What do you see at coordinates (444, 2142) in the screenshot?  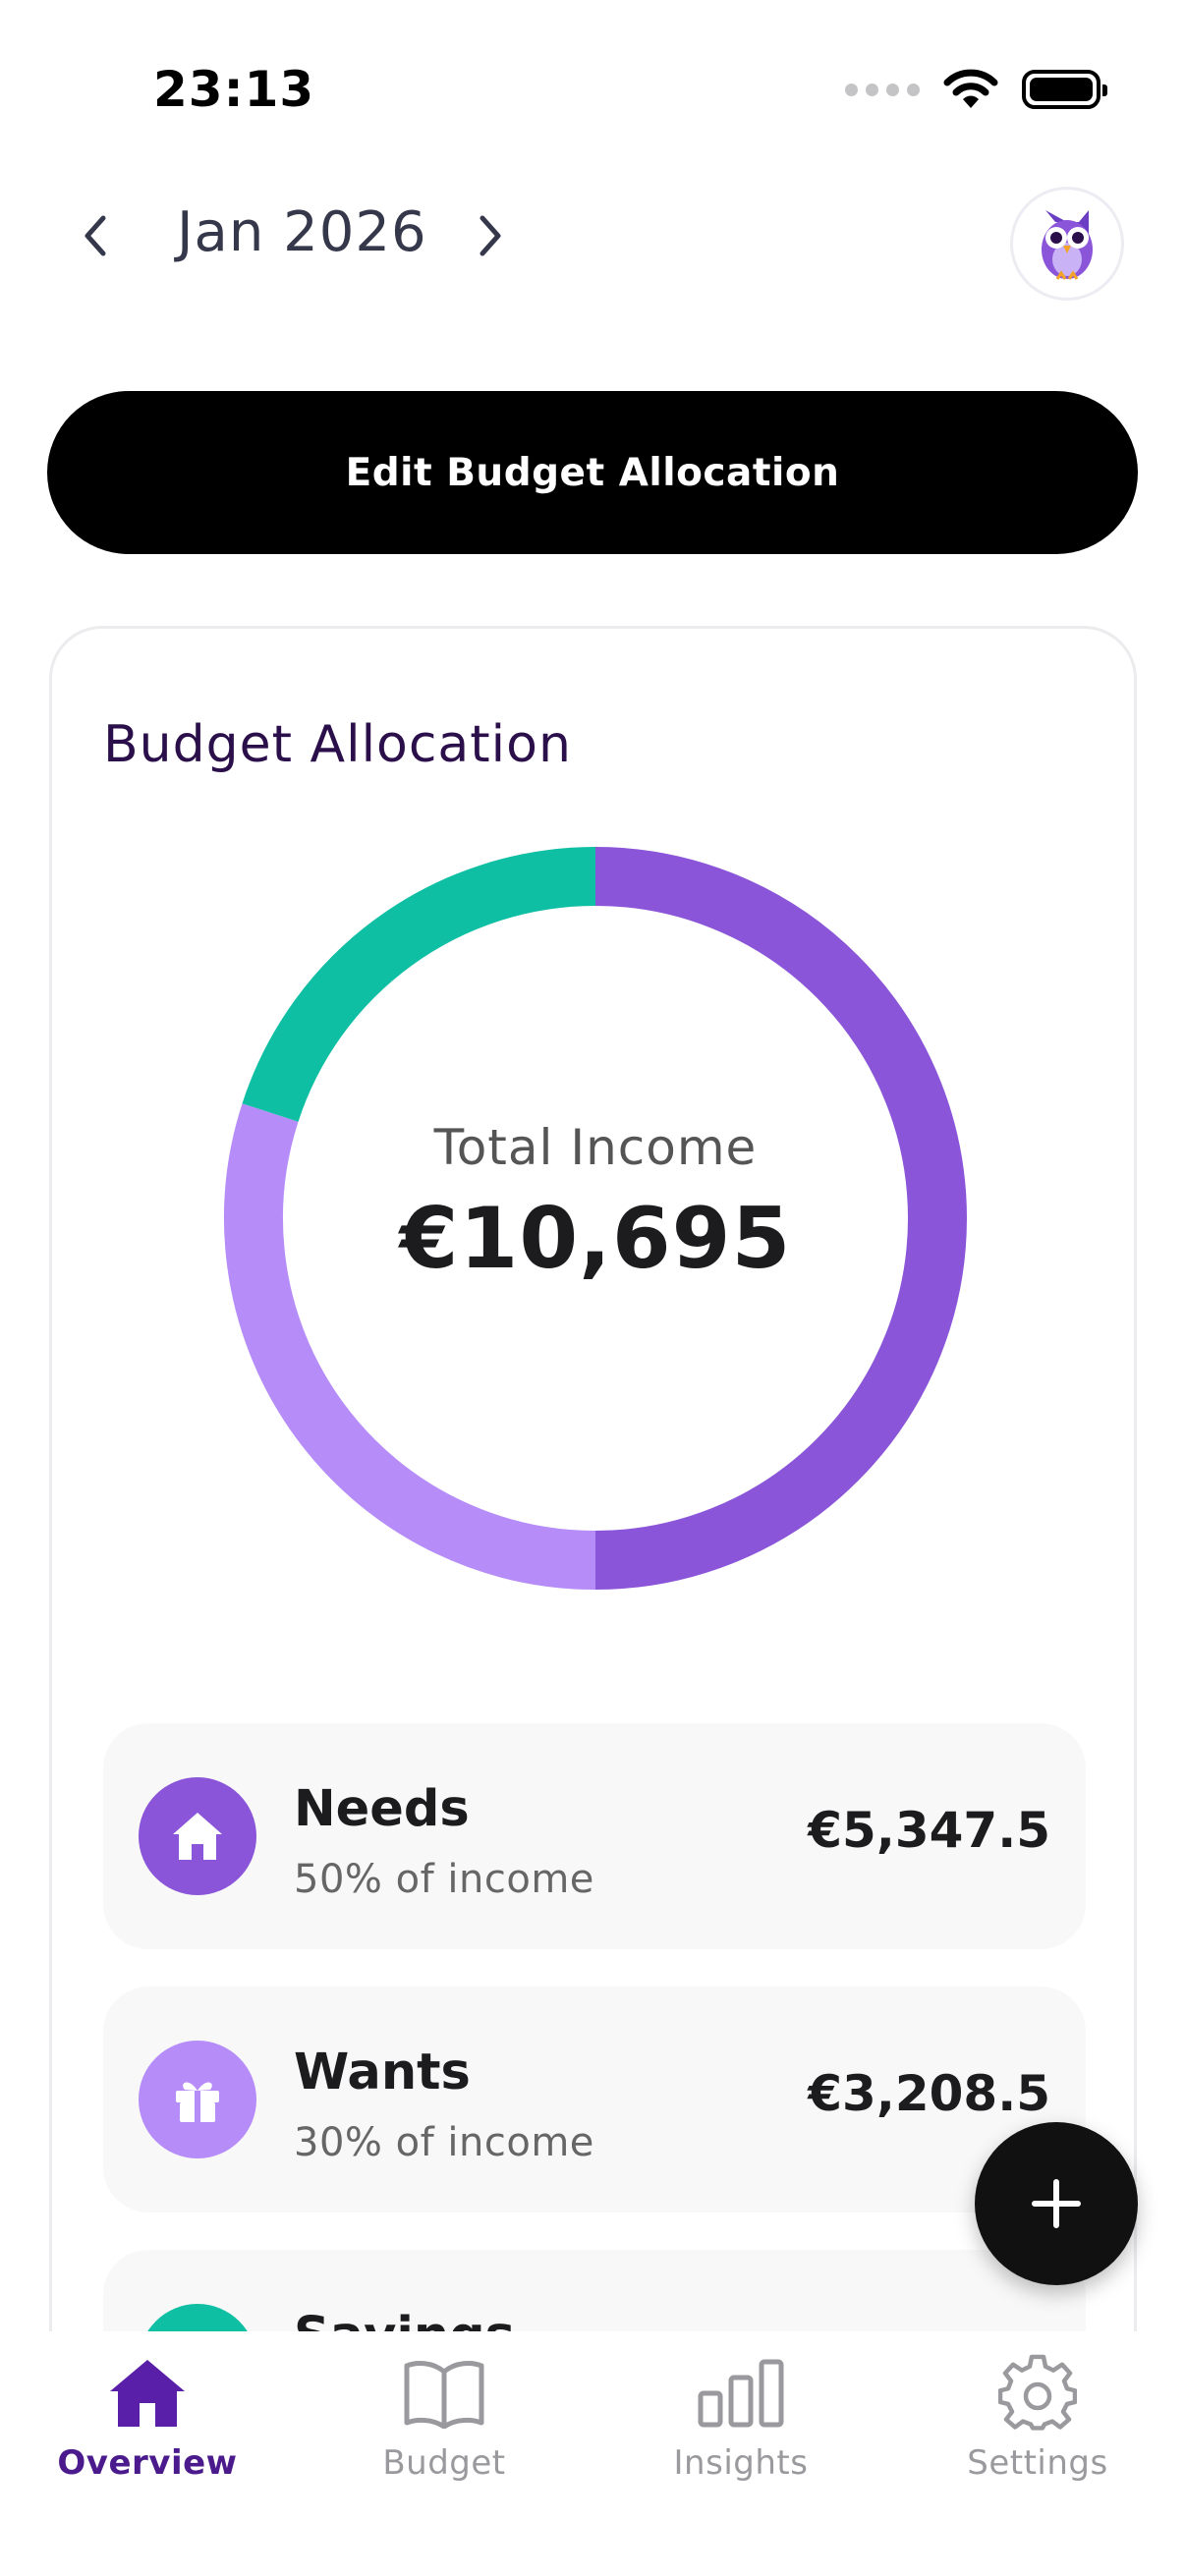 I see `category-percentage: 30% of income` at bounding box center [444, 2142].